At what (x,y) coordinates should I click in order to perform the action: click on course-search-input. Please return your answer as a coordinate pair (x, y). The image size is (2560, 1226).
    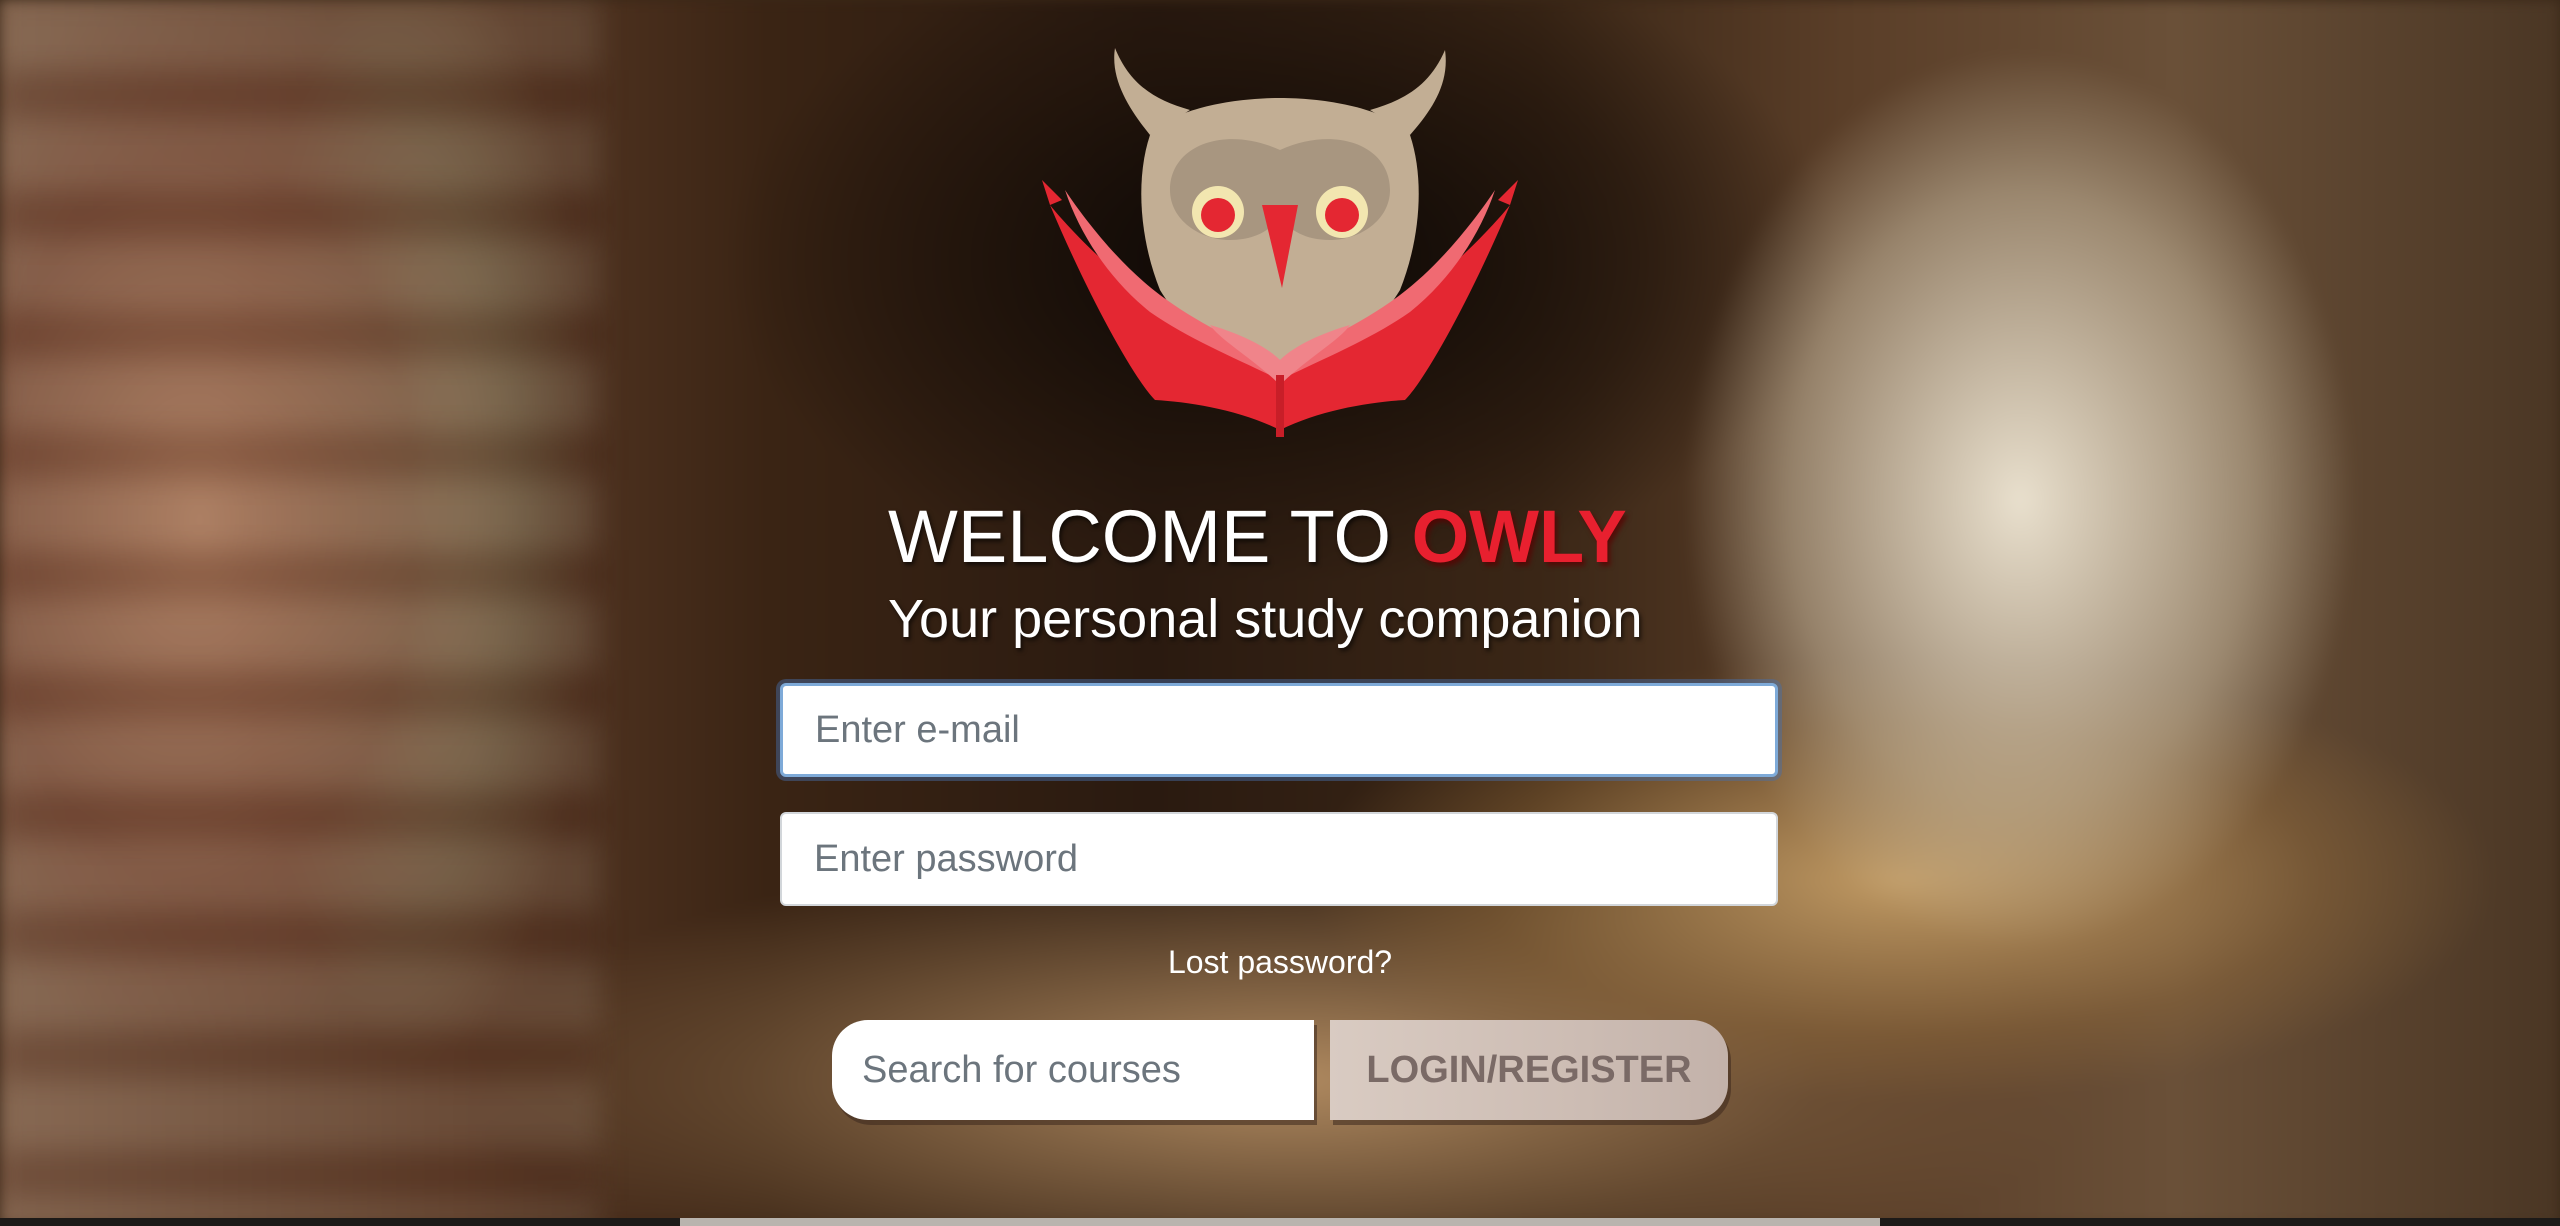
    Looking at the image, I should click on (1073, 1070).